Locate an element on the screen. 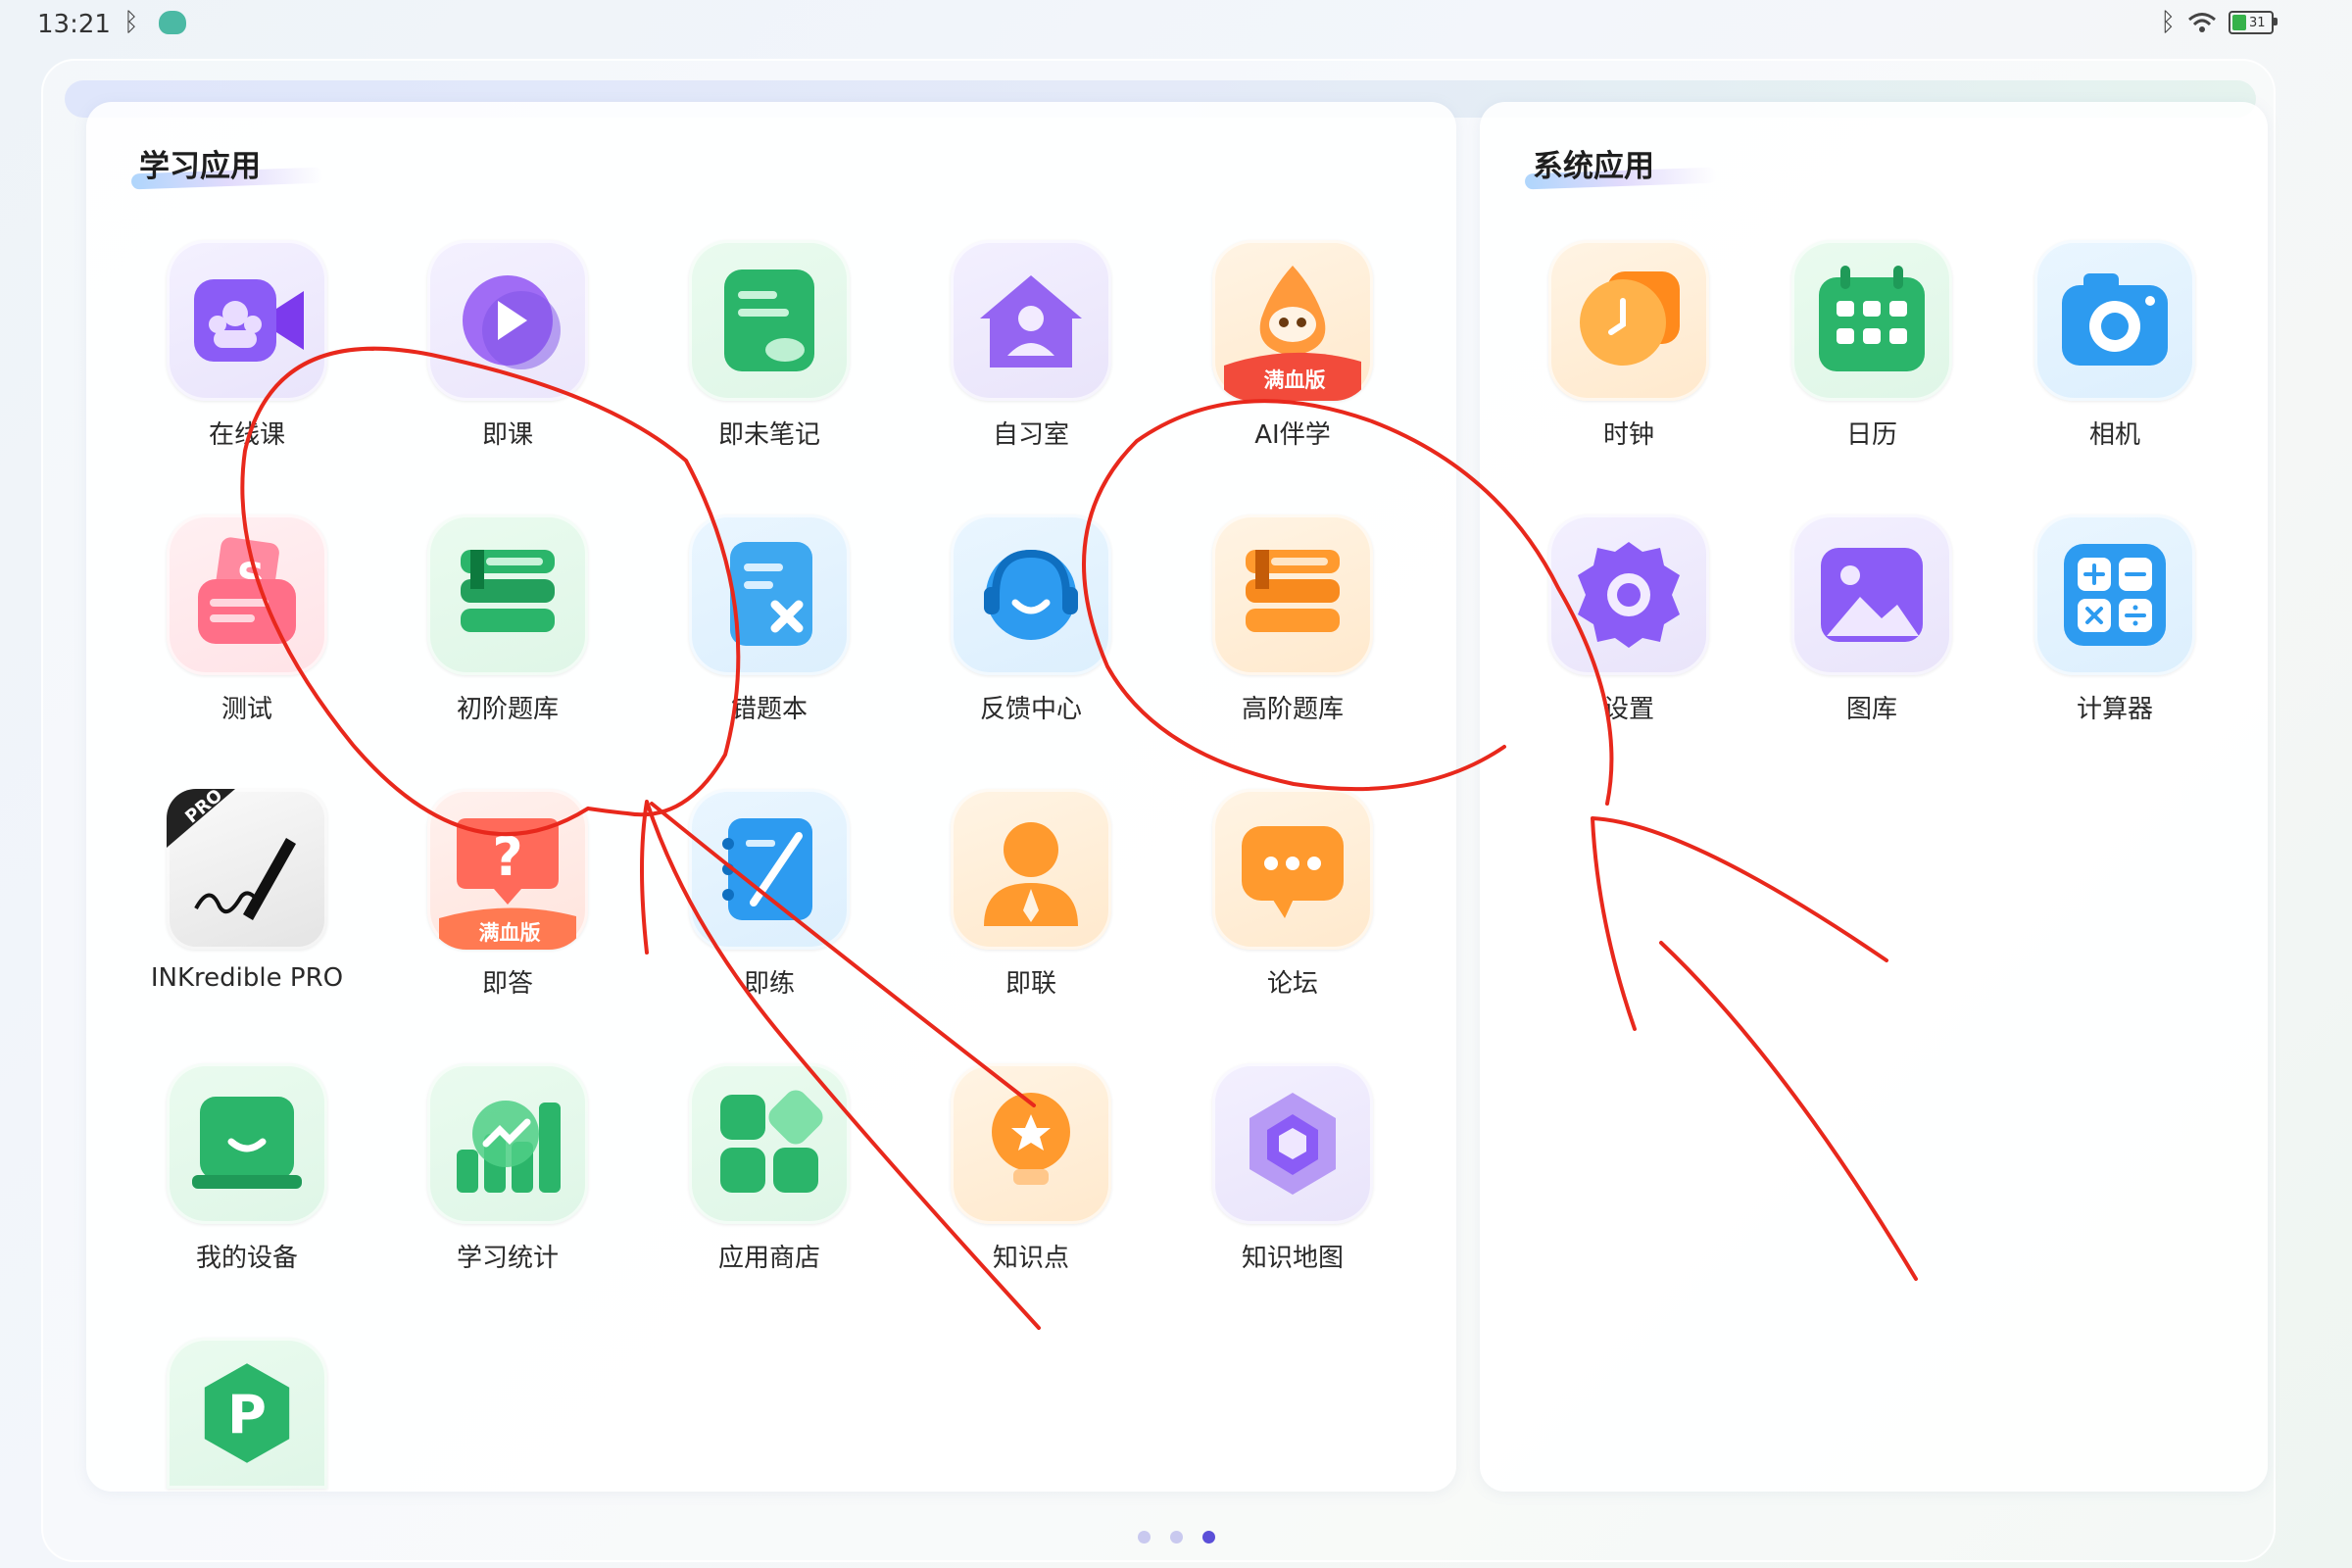  app-mistake-book: 错题本 is located at coordinates (769, 619).